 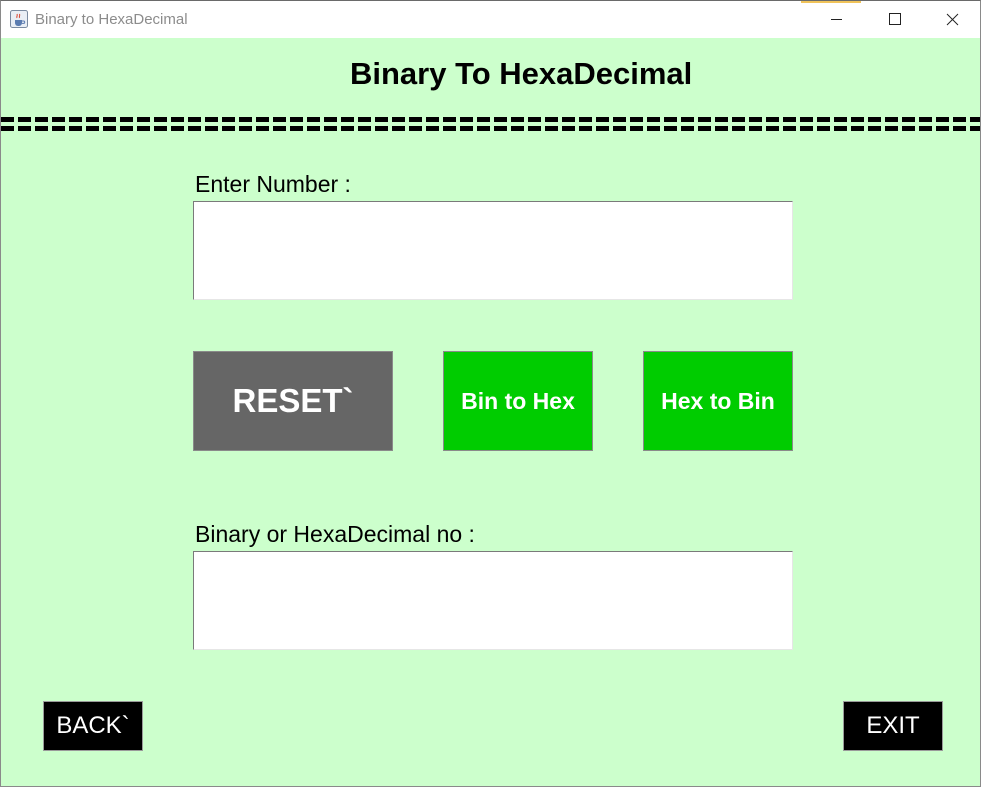 What do you see at coordinates (518, 401) in the screenshot?
I see `bin-to-hex-button: Bin to Hex` at bounding box center [518, 401].